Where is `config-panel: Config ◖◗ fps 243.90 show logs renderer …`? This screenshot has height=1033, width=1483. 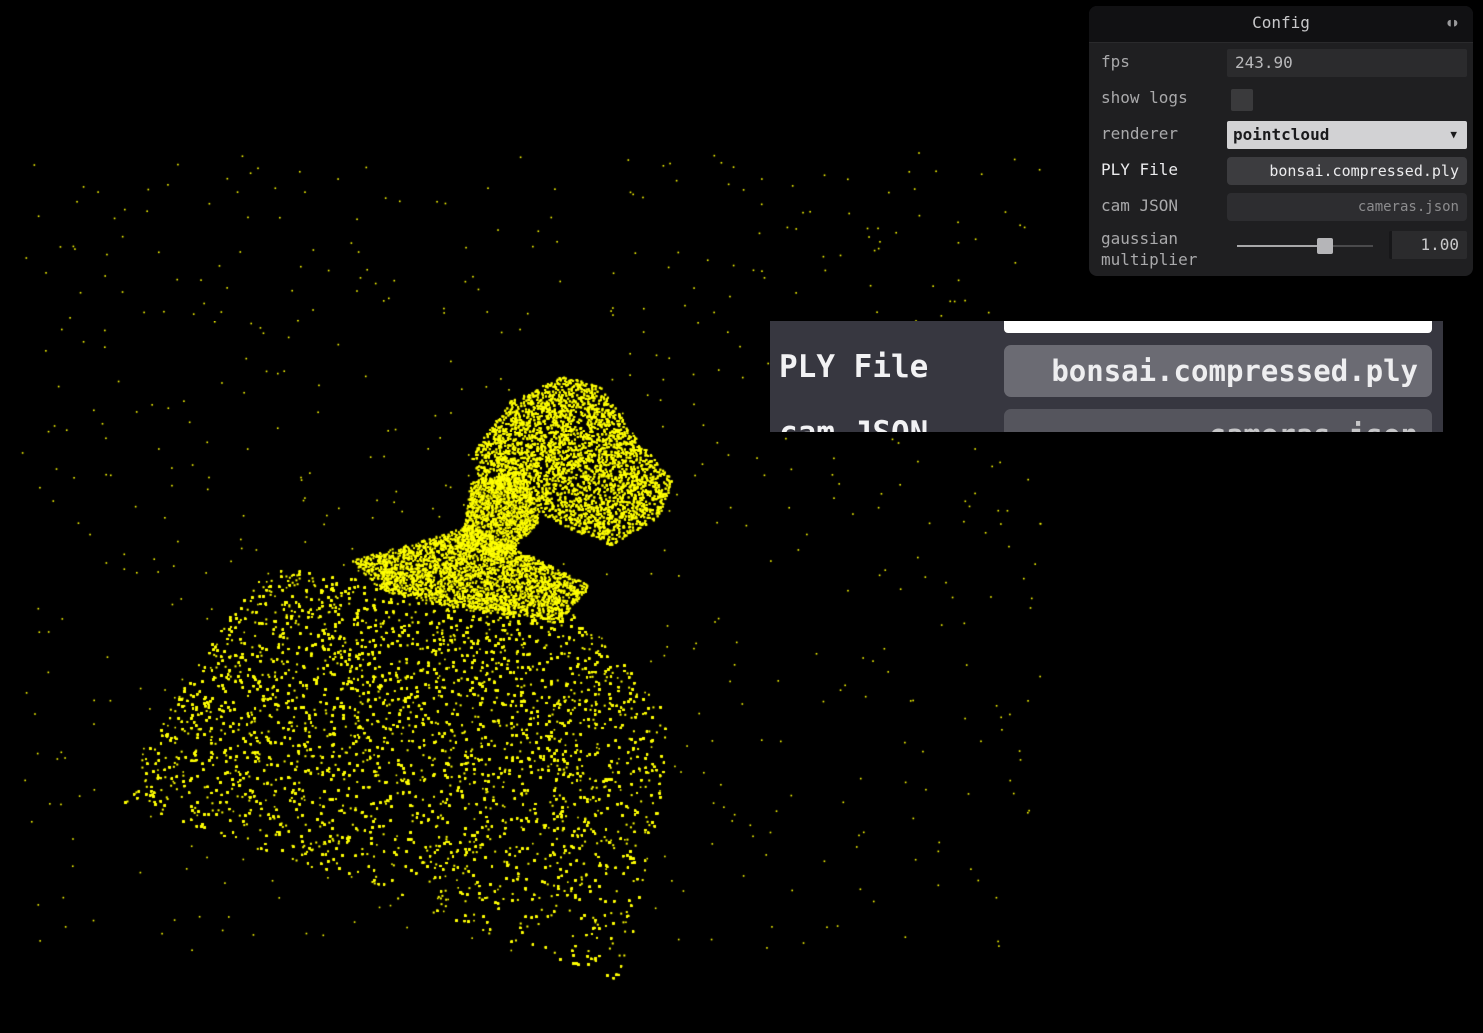
config-panel: Config ◖◗ fps 243.90 show logs renderer … is located at coordinates (1281, 141).